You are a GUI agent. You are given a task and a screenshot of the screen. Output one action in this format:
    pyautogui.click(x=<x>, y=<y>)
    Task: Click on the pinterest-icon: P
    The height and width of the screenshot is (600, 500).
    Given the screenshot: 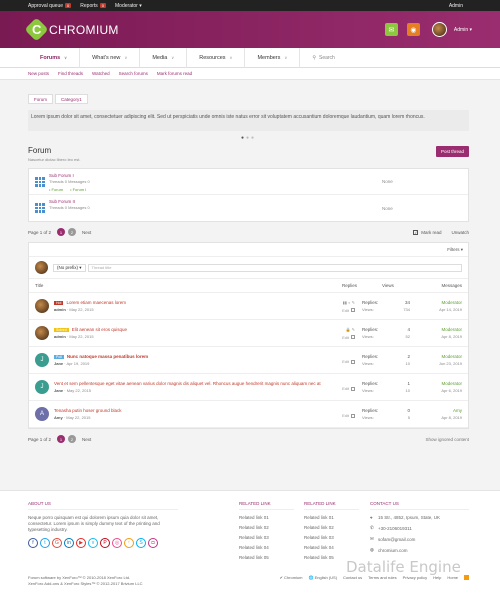 What is the action you would take?
    pyautogui.click(x=105, y=543)
    